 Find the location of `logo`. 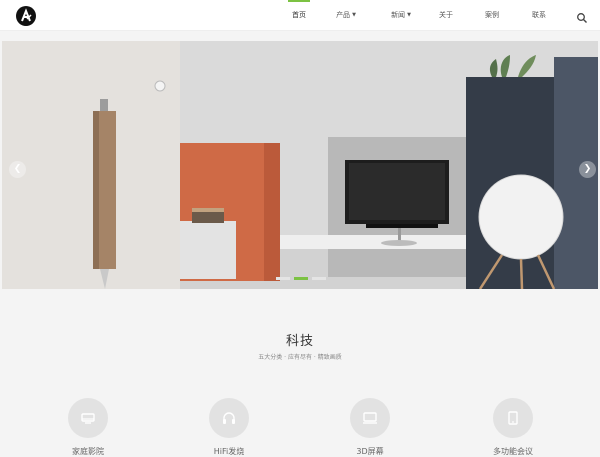

logo is located at coordinates (26, 16).